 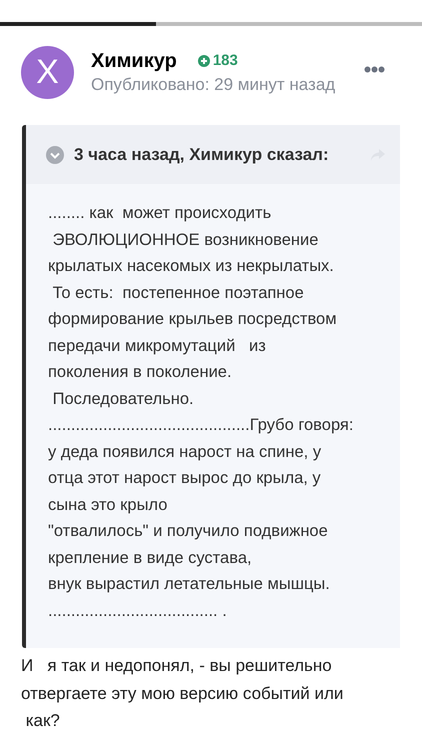 I want to click on quote-text-line: передачи микромутаций из, so click(x=157, y=346).